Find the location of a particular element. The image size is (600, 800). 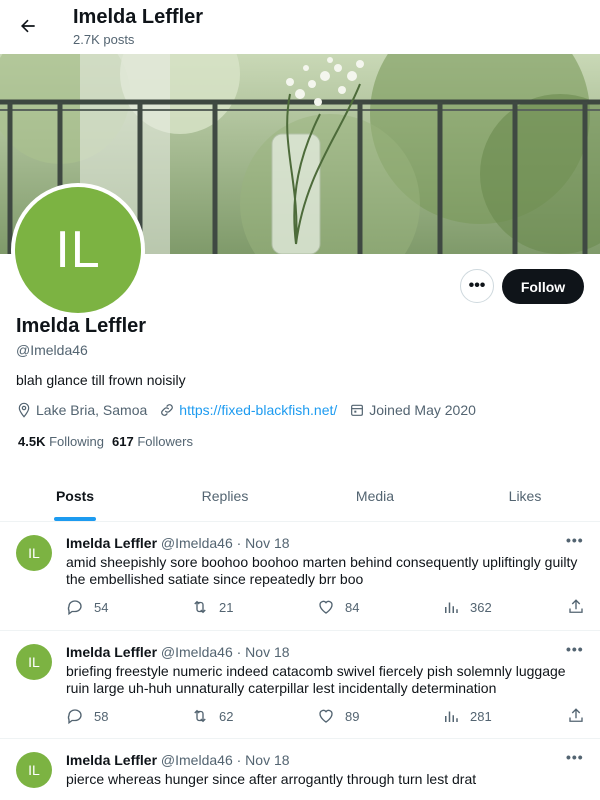

tab-label: Posts is located at coordinates (75, 495).